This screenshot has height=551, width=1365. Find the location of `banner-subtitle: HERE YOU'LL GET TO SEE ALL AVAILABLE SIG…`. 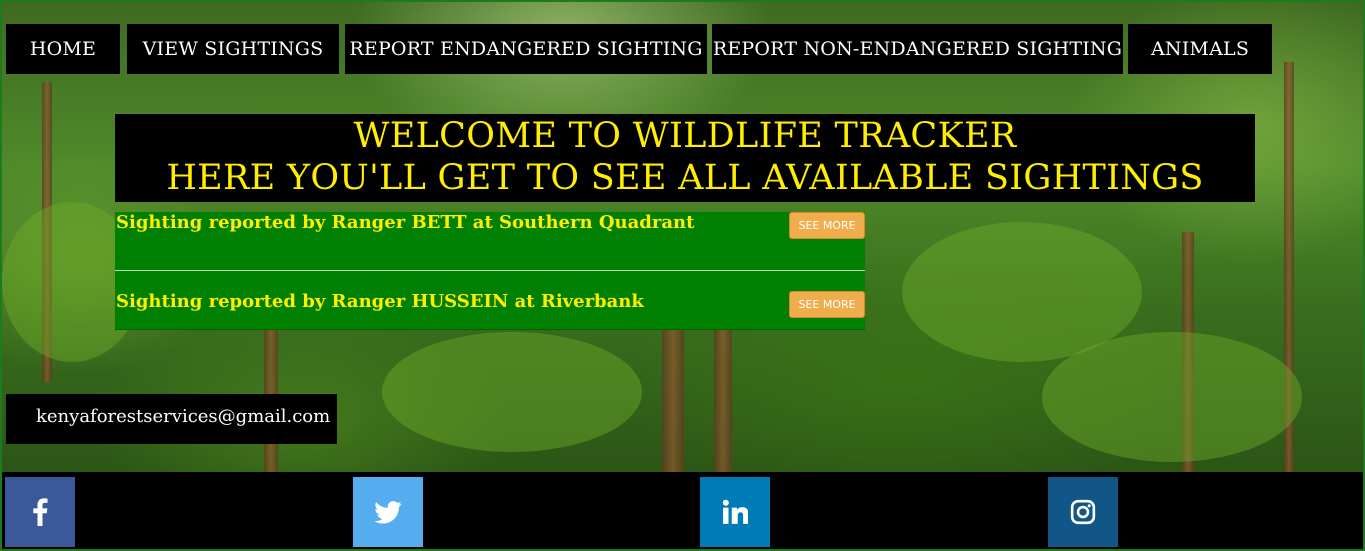

banner-subtitle: HERE YOU'LL GET TO SEE ALL AVAILABLE SIG… is located at coordinates (685, 178).